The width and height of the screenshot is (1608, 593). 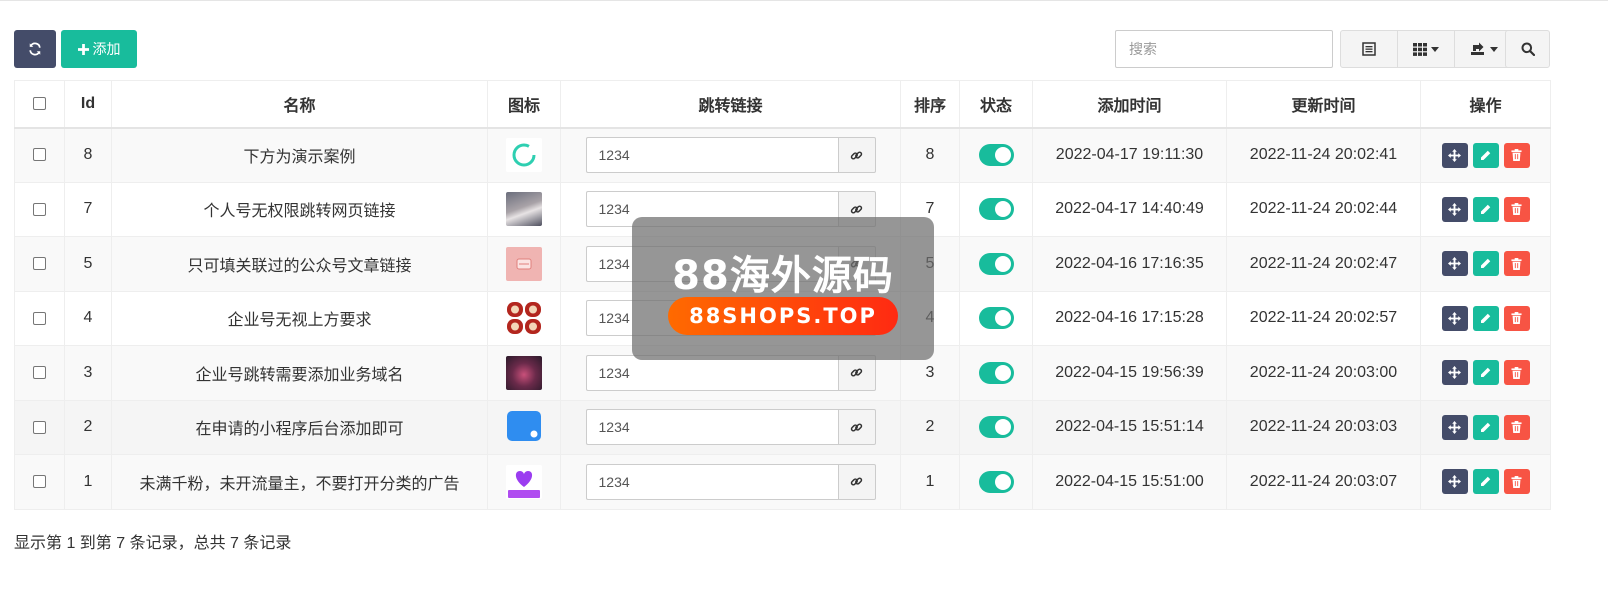 What do you see at coordinates (35, 49) in the screenshot?
I see `refresh-button` at bounding box center [35, 49].